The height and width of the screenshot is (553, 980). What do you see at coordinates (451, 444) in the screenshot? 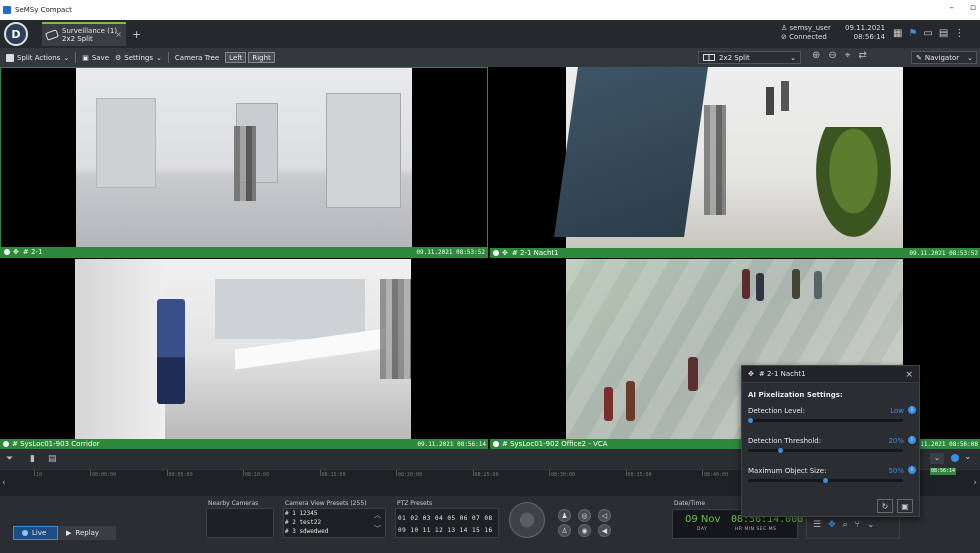
I see `tile-timestamp: 09.11.2021 08:56:14` at bounding box center [451, 444].